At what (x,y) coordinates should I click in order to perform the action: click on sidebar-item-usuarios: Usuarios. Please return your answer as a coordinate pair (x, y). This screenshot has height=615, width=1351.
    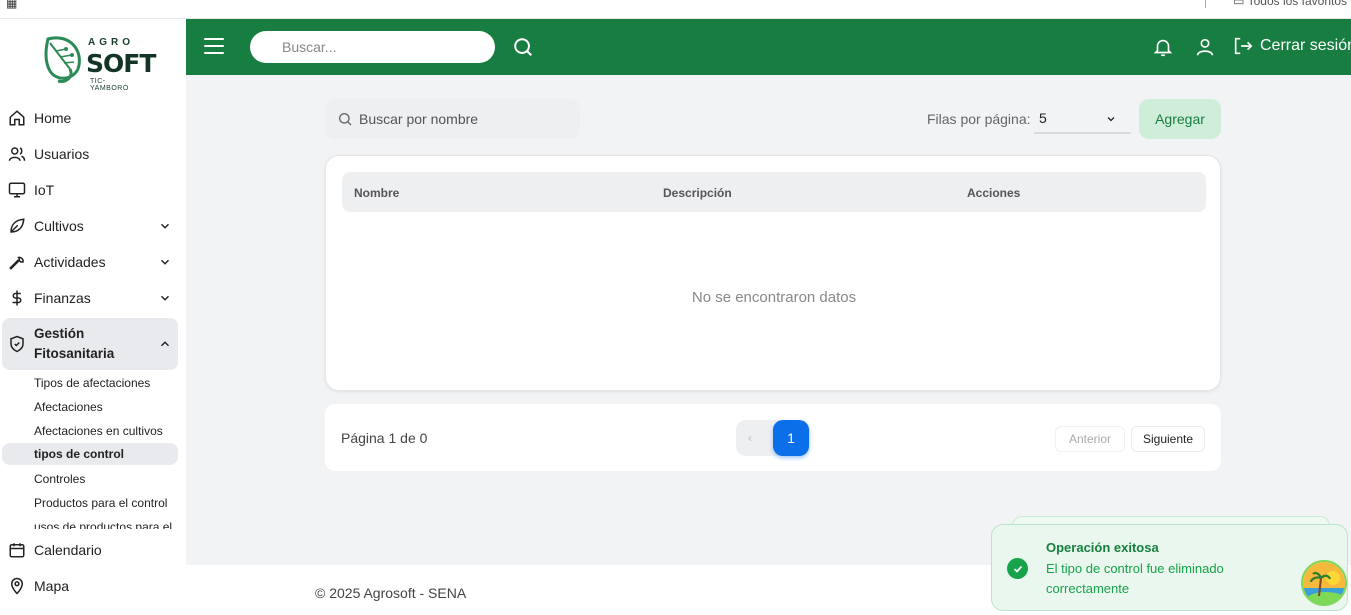
    Looking at the image, I should click on (93, 154).